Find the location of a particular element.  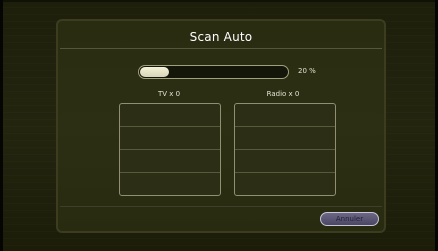

scan-progress-label: 20 % is located at coordinates (307, 71).